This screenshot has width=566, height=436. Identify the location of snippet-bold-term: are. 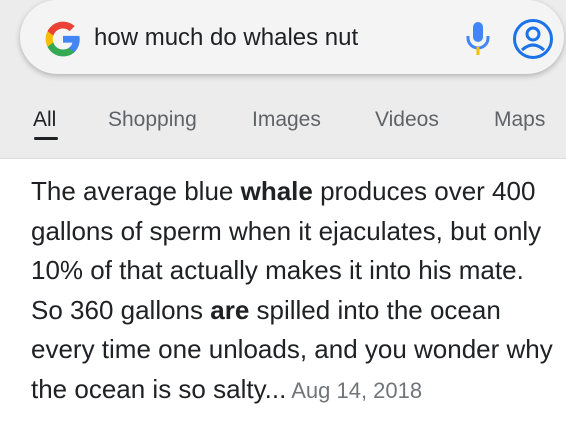
(230, 309).